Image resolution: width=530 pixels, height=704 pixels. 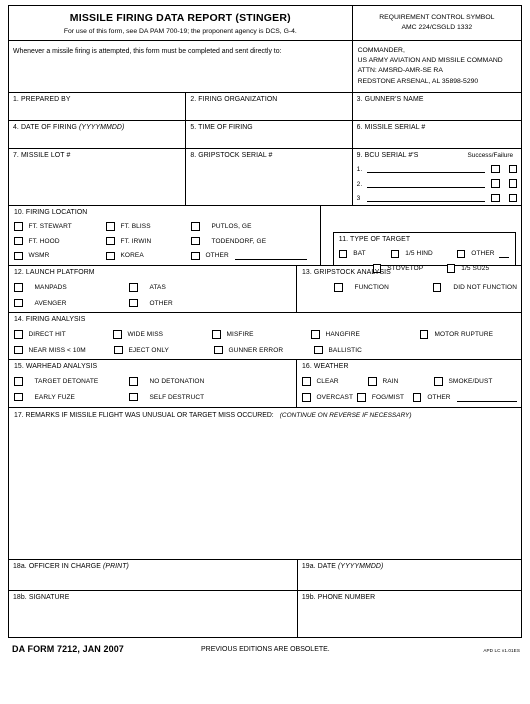 I want to click on overcast-checkbox, so click(x=306, y=397).